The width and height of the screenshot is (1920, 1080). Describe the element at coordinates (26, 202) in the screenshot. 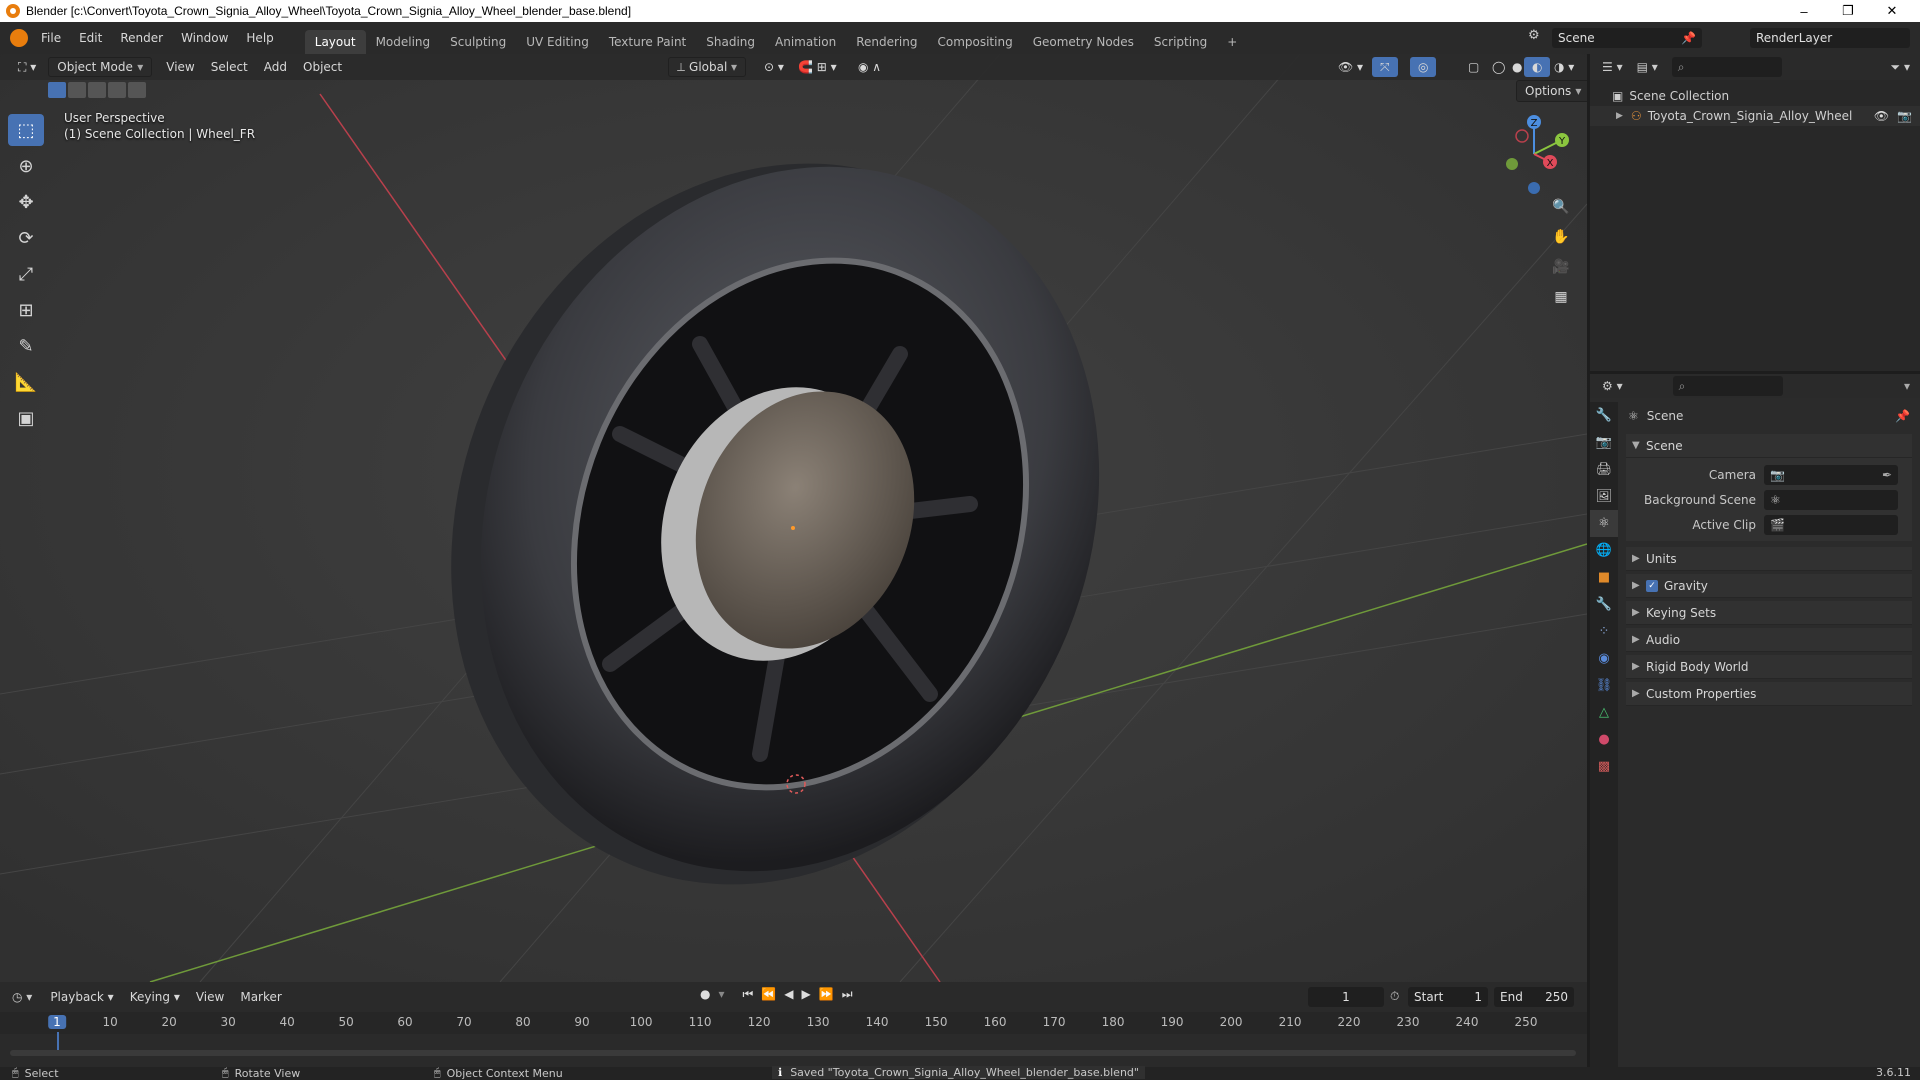

I see `move-tool-icon: ✥` at that location.